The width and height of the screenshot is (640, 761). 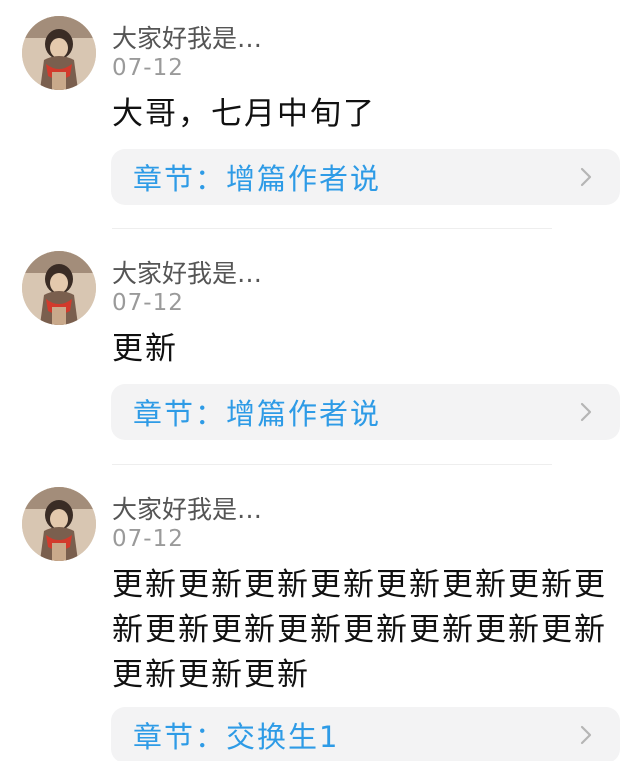 I want to click on comment-text: 更新更新更新更新更新更新更新更新更新更新更新更新更新更新更新更新更新更新, so click(x=359, y=630).